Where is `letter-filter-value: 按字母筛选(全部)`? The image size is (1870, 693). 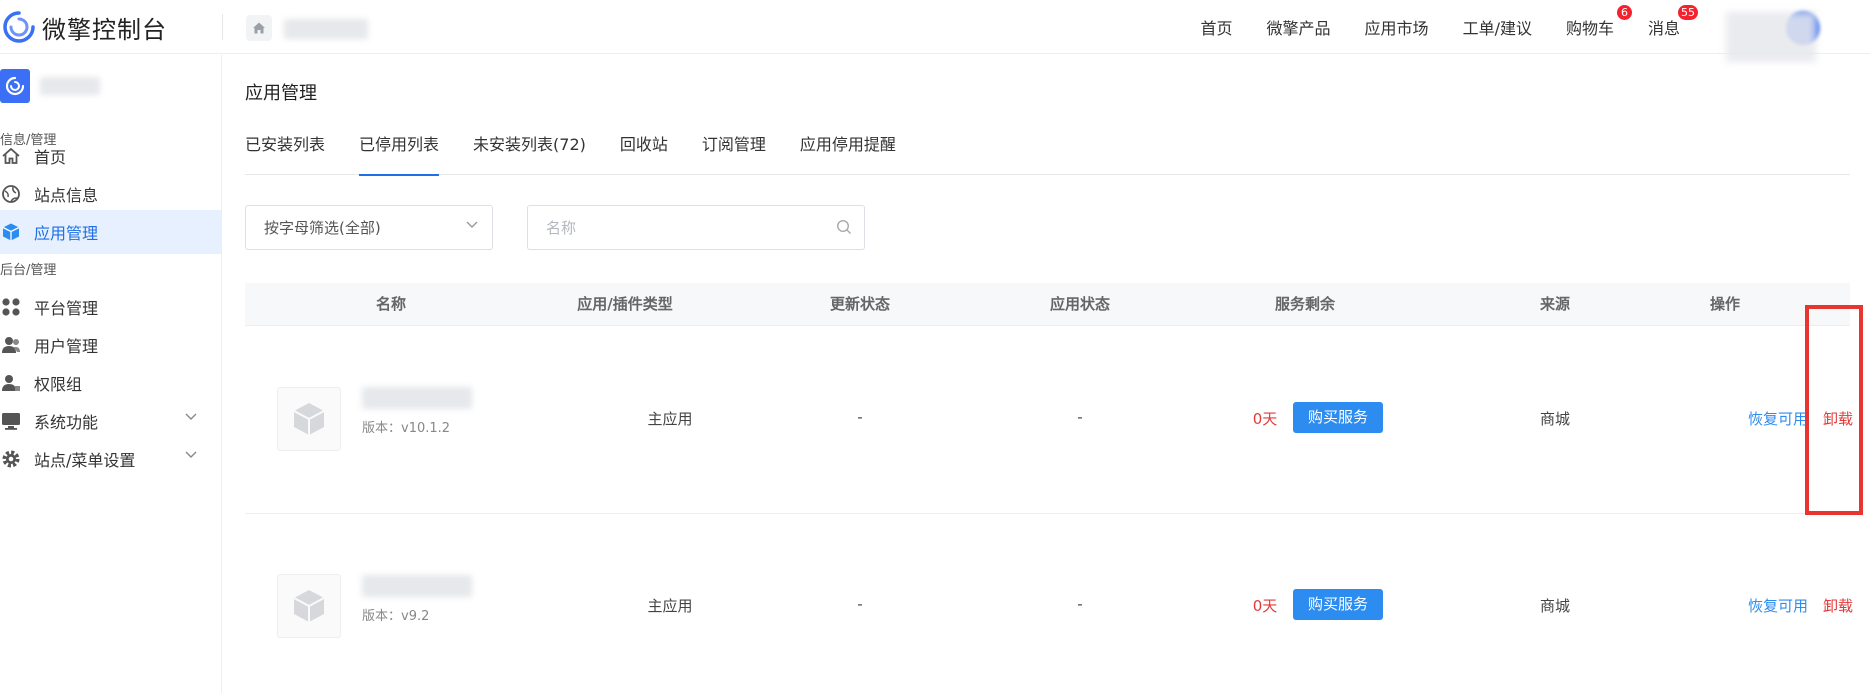 letter-filter-value: 按字母筛选(全部) is located at coordinates (322, 228).